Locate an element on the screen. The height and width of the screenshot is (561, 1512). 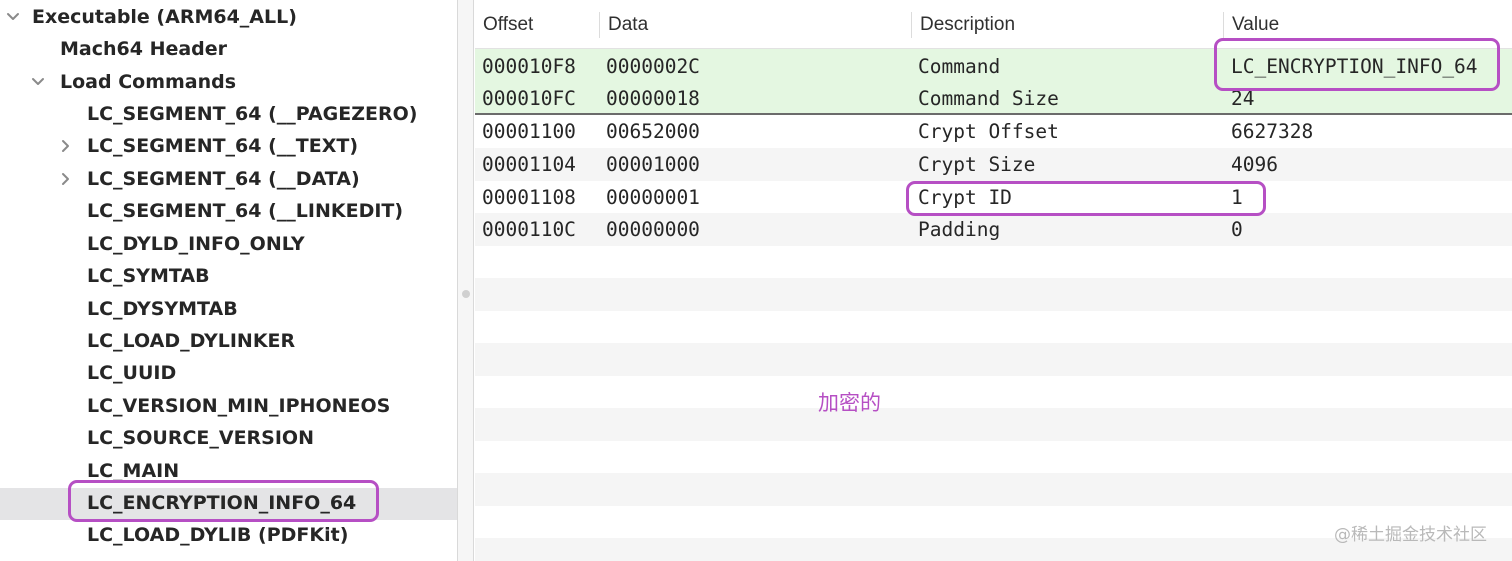
tree-item-encryption-info-64: LC_ENCRYPTION_INFO_64 is located at coordinates (228, 504).